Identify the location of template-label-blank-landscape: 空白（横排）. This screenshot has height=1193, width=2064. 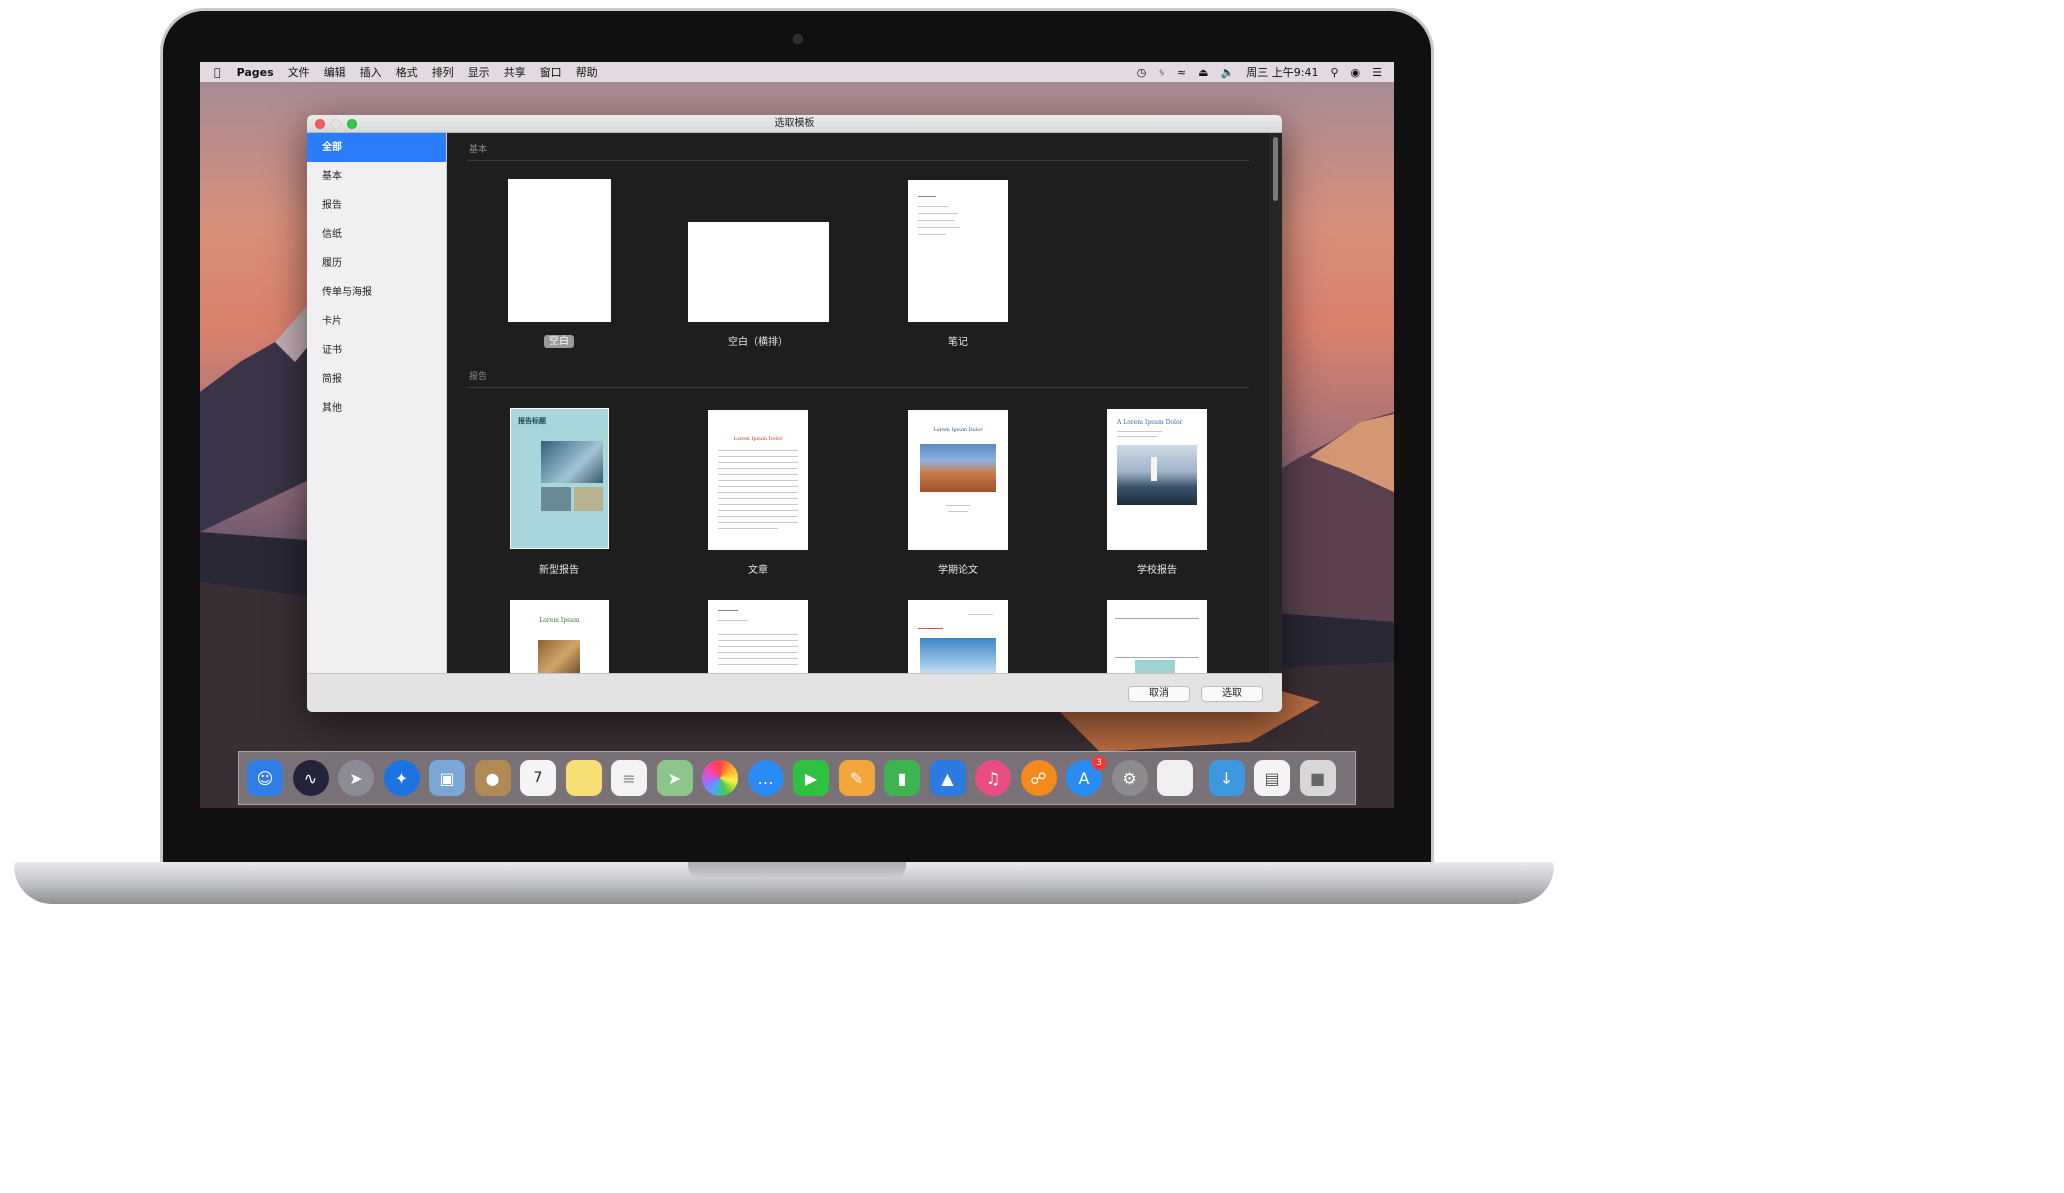
(758, 342).